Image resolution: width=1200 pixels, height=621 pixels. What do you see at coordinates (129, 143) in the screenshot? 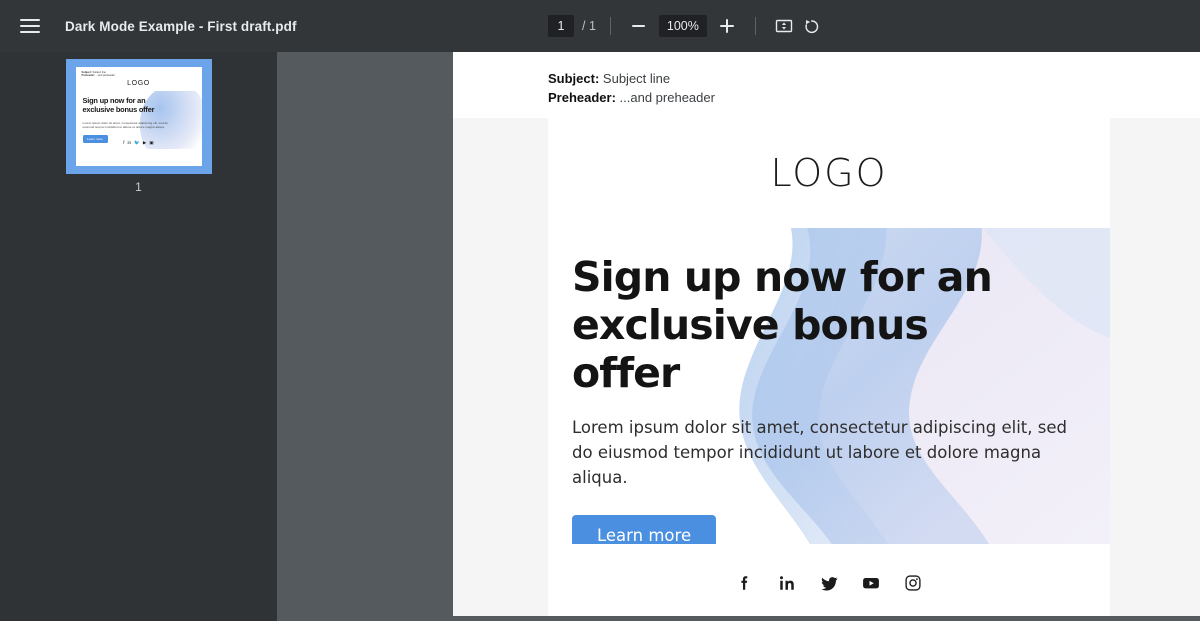
I see `linkedin-icon: in` at bounding box center [129, 143].